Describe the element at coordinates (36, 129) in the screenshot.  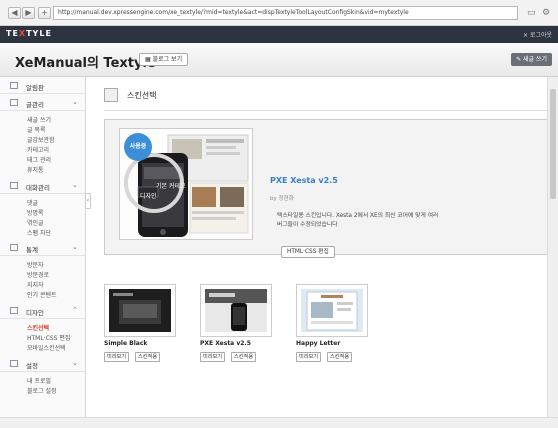
I see `sidebar-item-post-list: 글 목록` at that location.